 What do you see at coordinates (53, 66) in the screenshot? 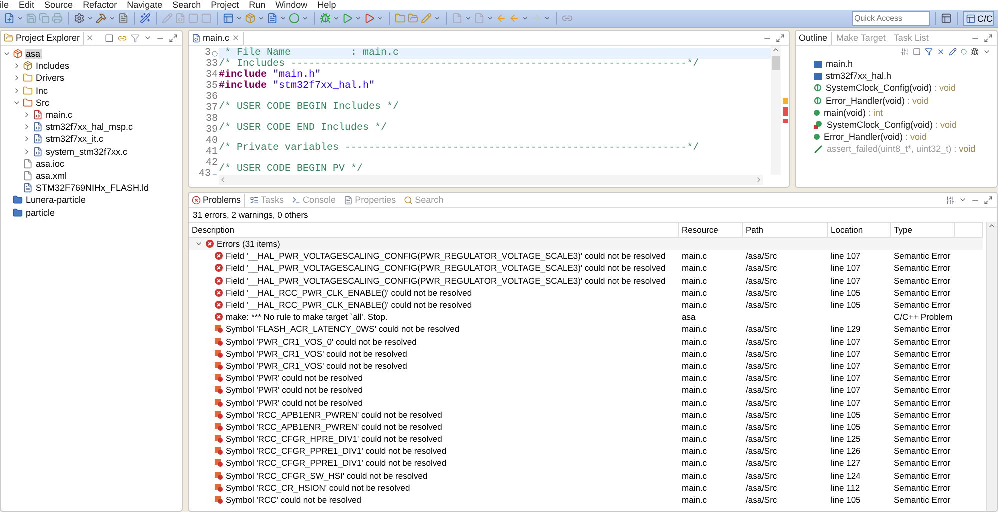
I see `tree-item: Includes` at bounding box center [53, 66].